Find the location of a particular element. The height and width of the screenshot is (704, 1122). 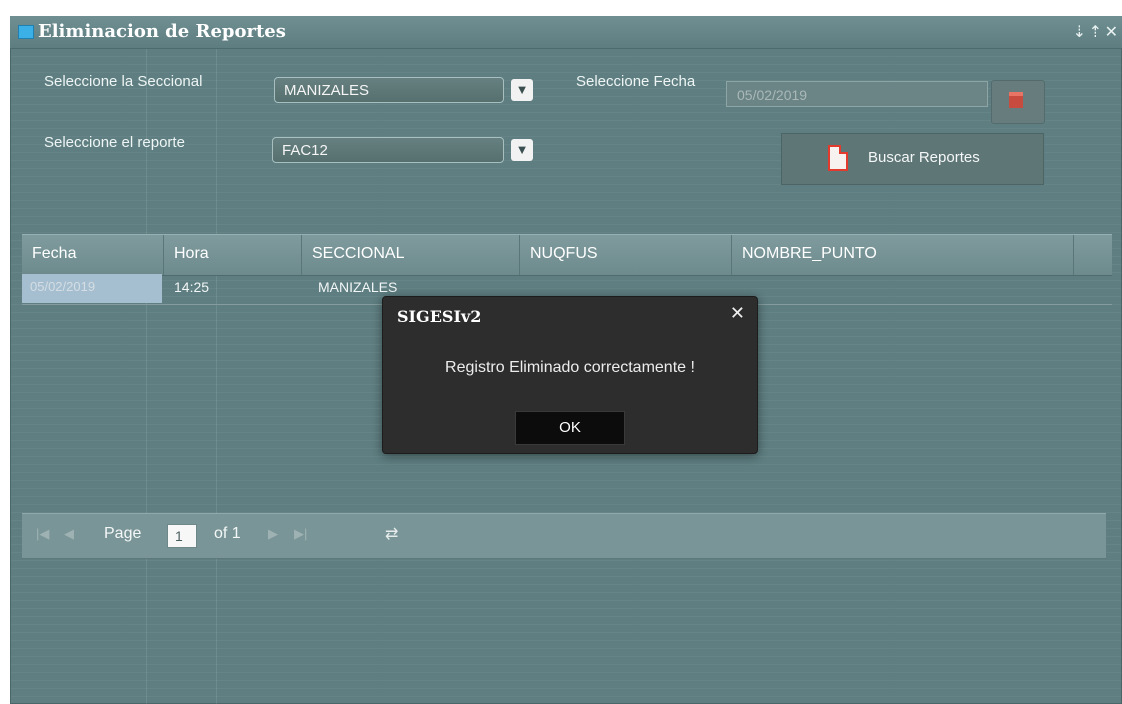

fecha-value: 05/02/2019 is located at coordinates (772, 95).